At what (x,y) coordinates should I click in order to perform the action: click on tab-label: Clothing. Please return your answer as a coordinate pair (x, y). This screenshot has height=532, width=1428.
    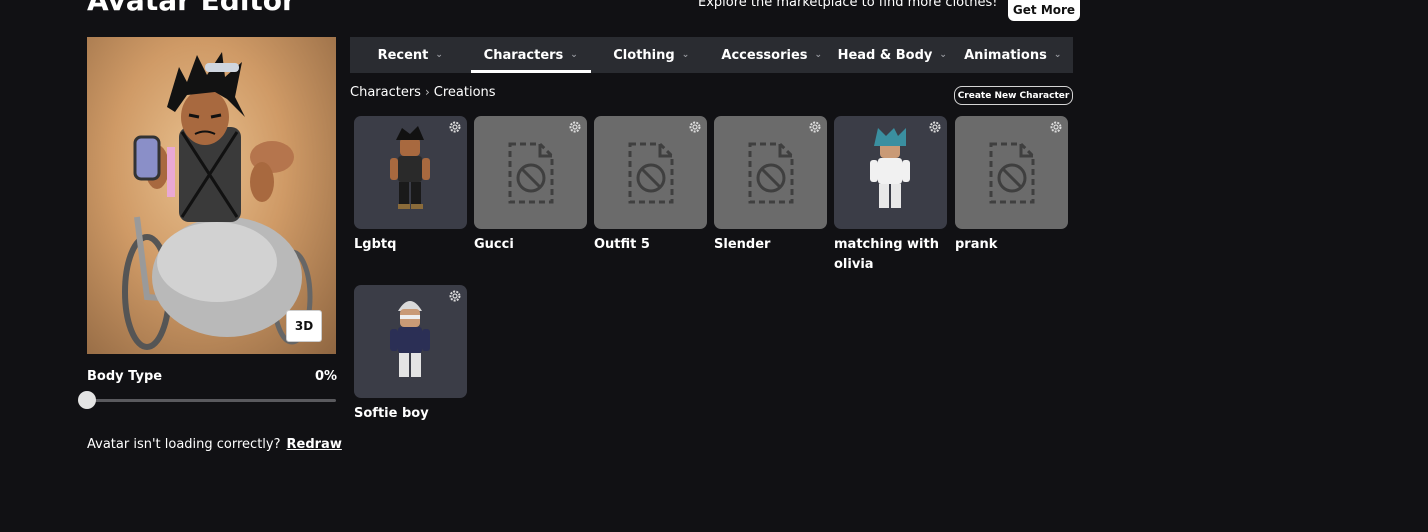
    Looking at the image, I should click on (644, 55).